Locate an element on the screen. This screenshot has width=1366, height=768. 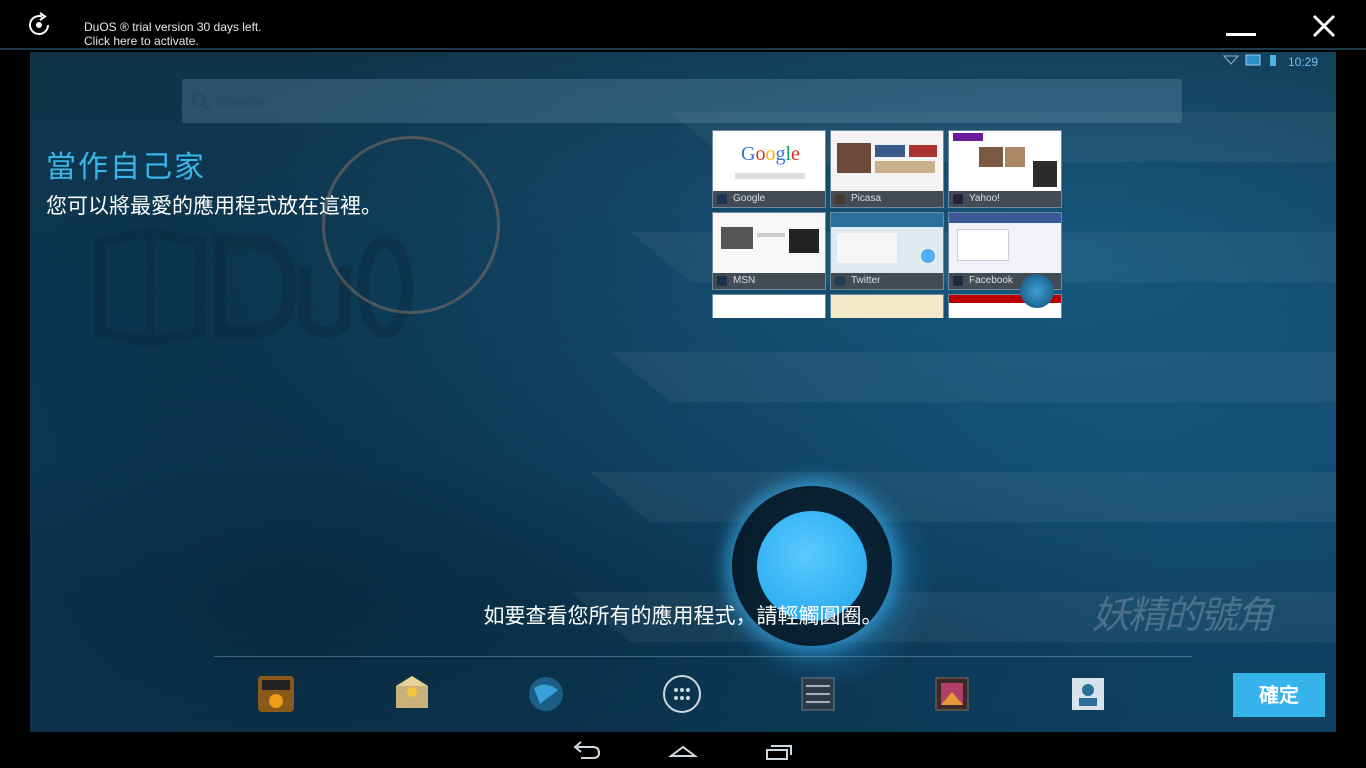
bookmark-label: MSN is located at coordinates (769, 281).